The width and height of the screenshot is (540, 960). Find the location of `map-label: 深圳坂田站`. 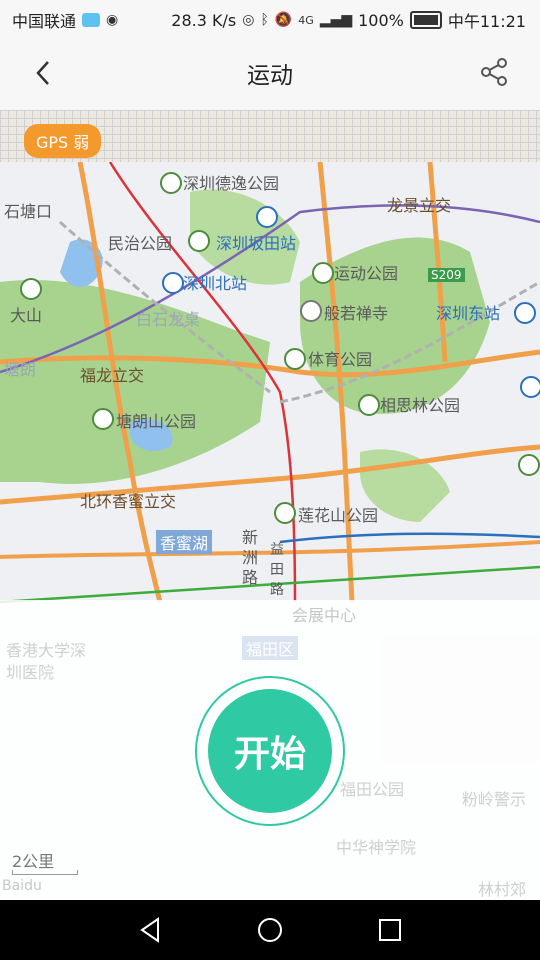

map-label: 深圳坂田站 is located at coordinates (256, 243).